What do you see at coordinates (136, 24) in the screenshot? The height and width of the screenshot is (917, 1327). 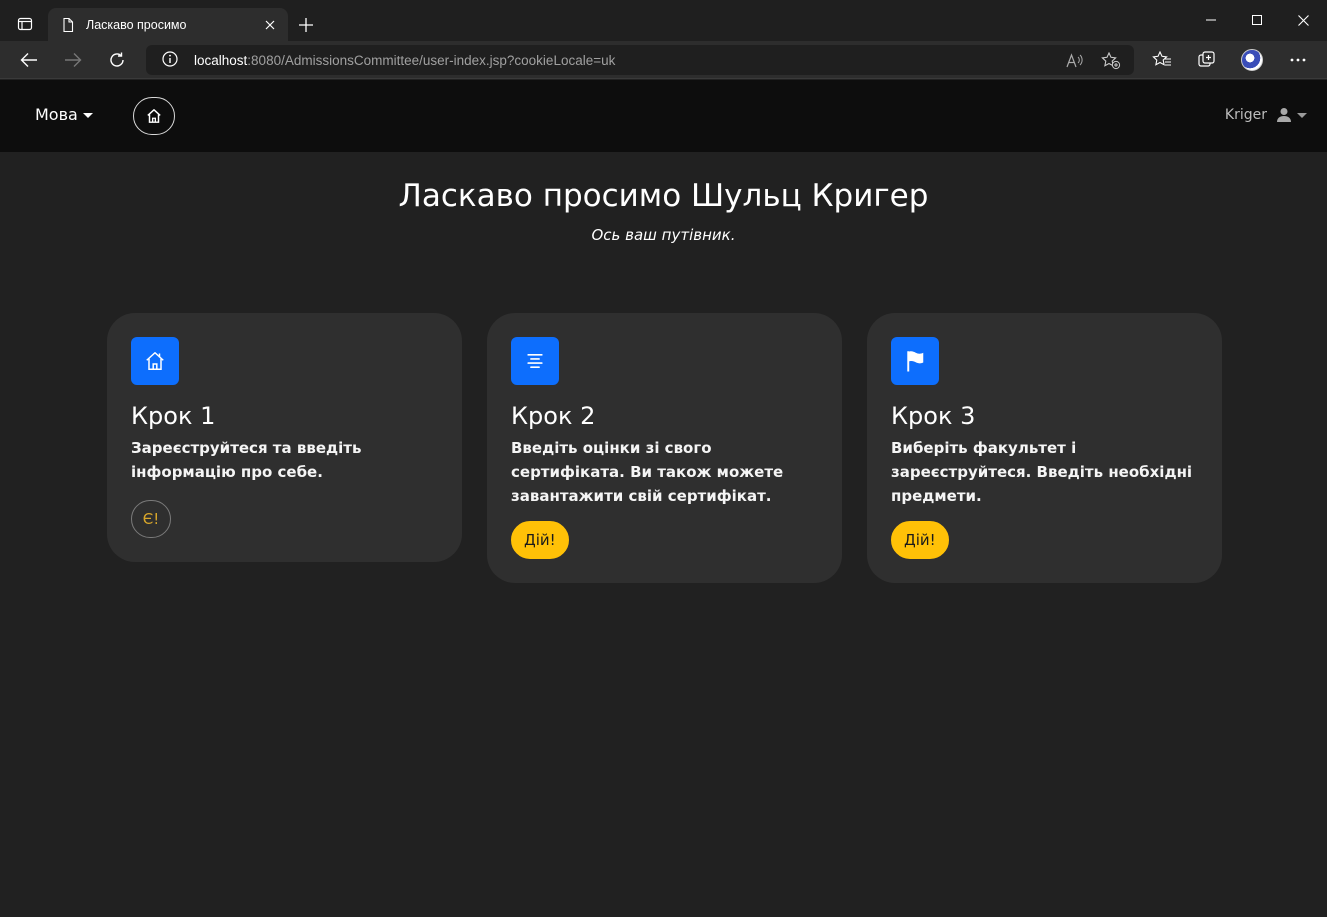 I see `tab-title: Ласкаво просимо` at bounding box center [136, 24].